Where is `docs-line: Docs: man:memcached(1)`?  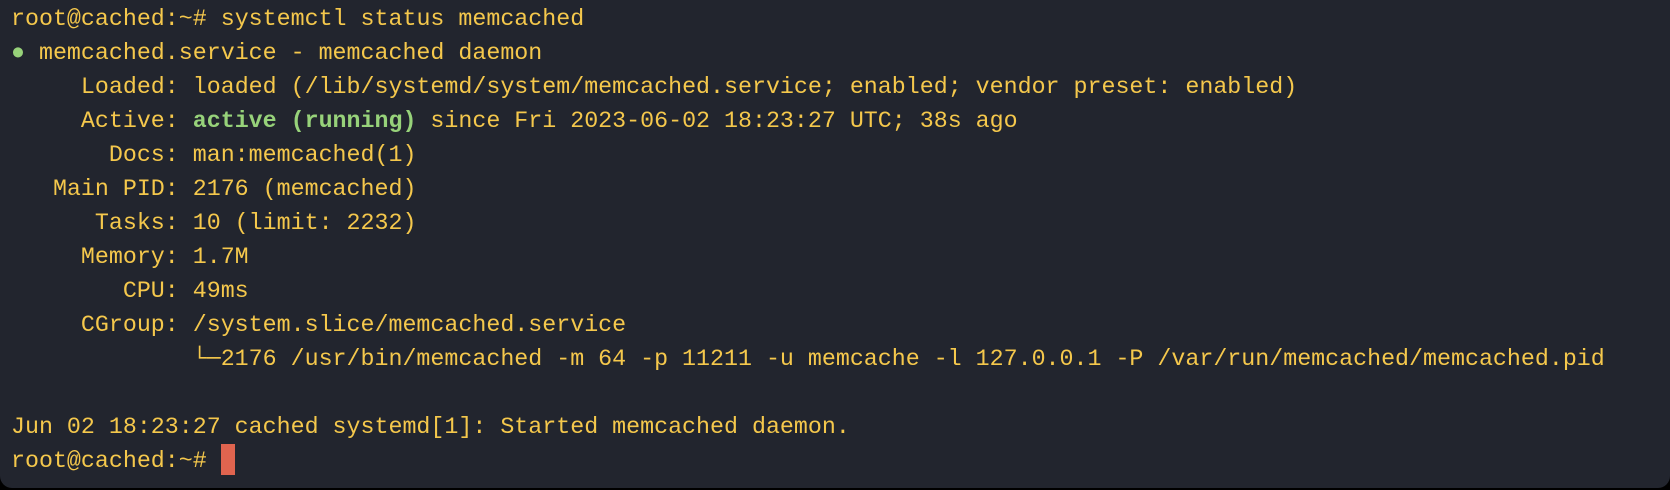
docs-line: Docs: man:memcached(1) is located at coordinates (214, 155).